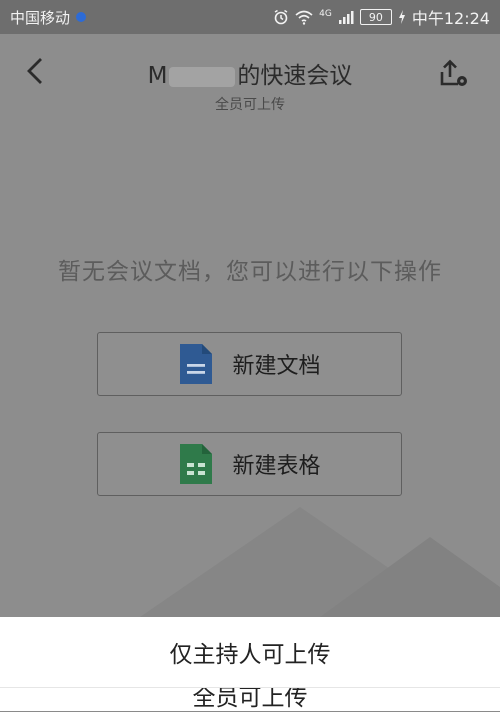 The image size is (500, 712). What do you see at coordinates (81, 17) in the screenshot?
I see `hd-icon` at bounding box center [81, 17].